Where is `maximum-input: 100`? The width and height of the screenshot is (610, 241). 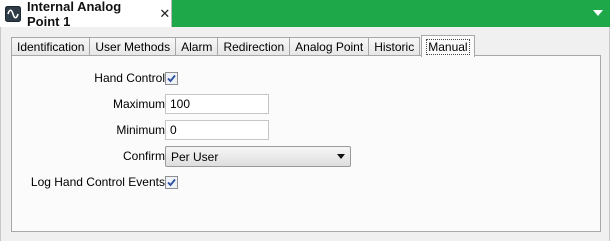 maximum-input: 100 is located at coordinates (217, 104).